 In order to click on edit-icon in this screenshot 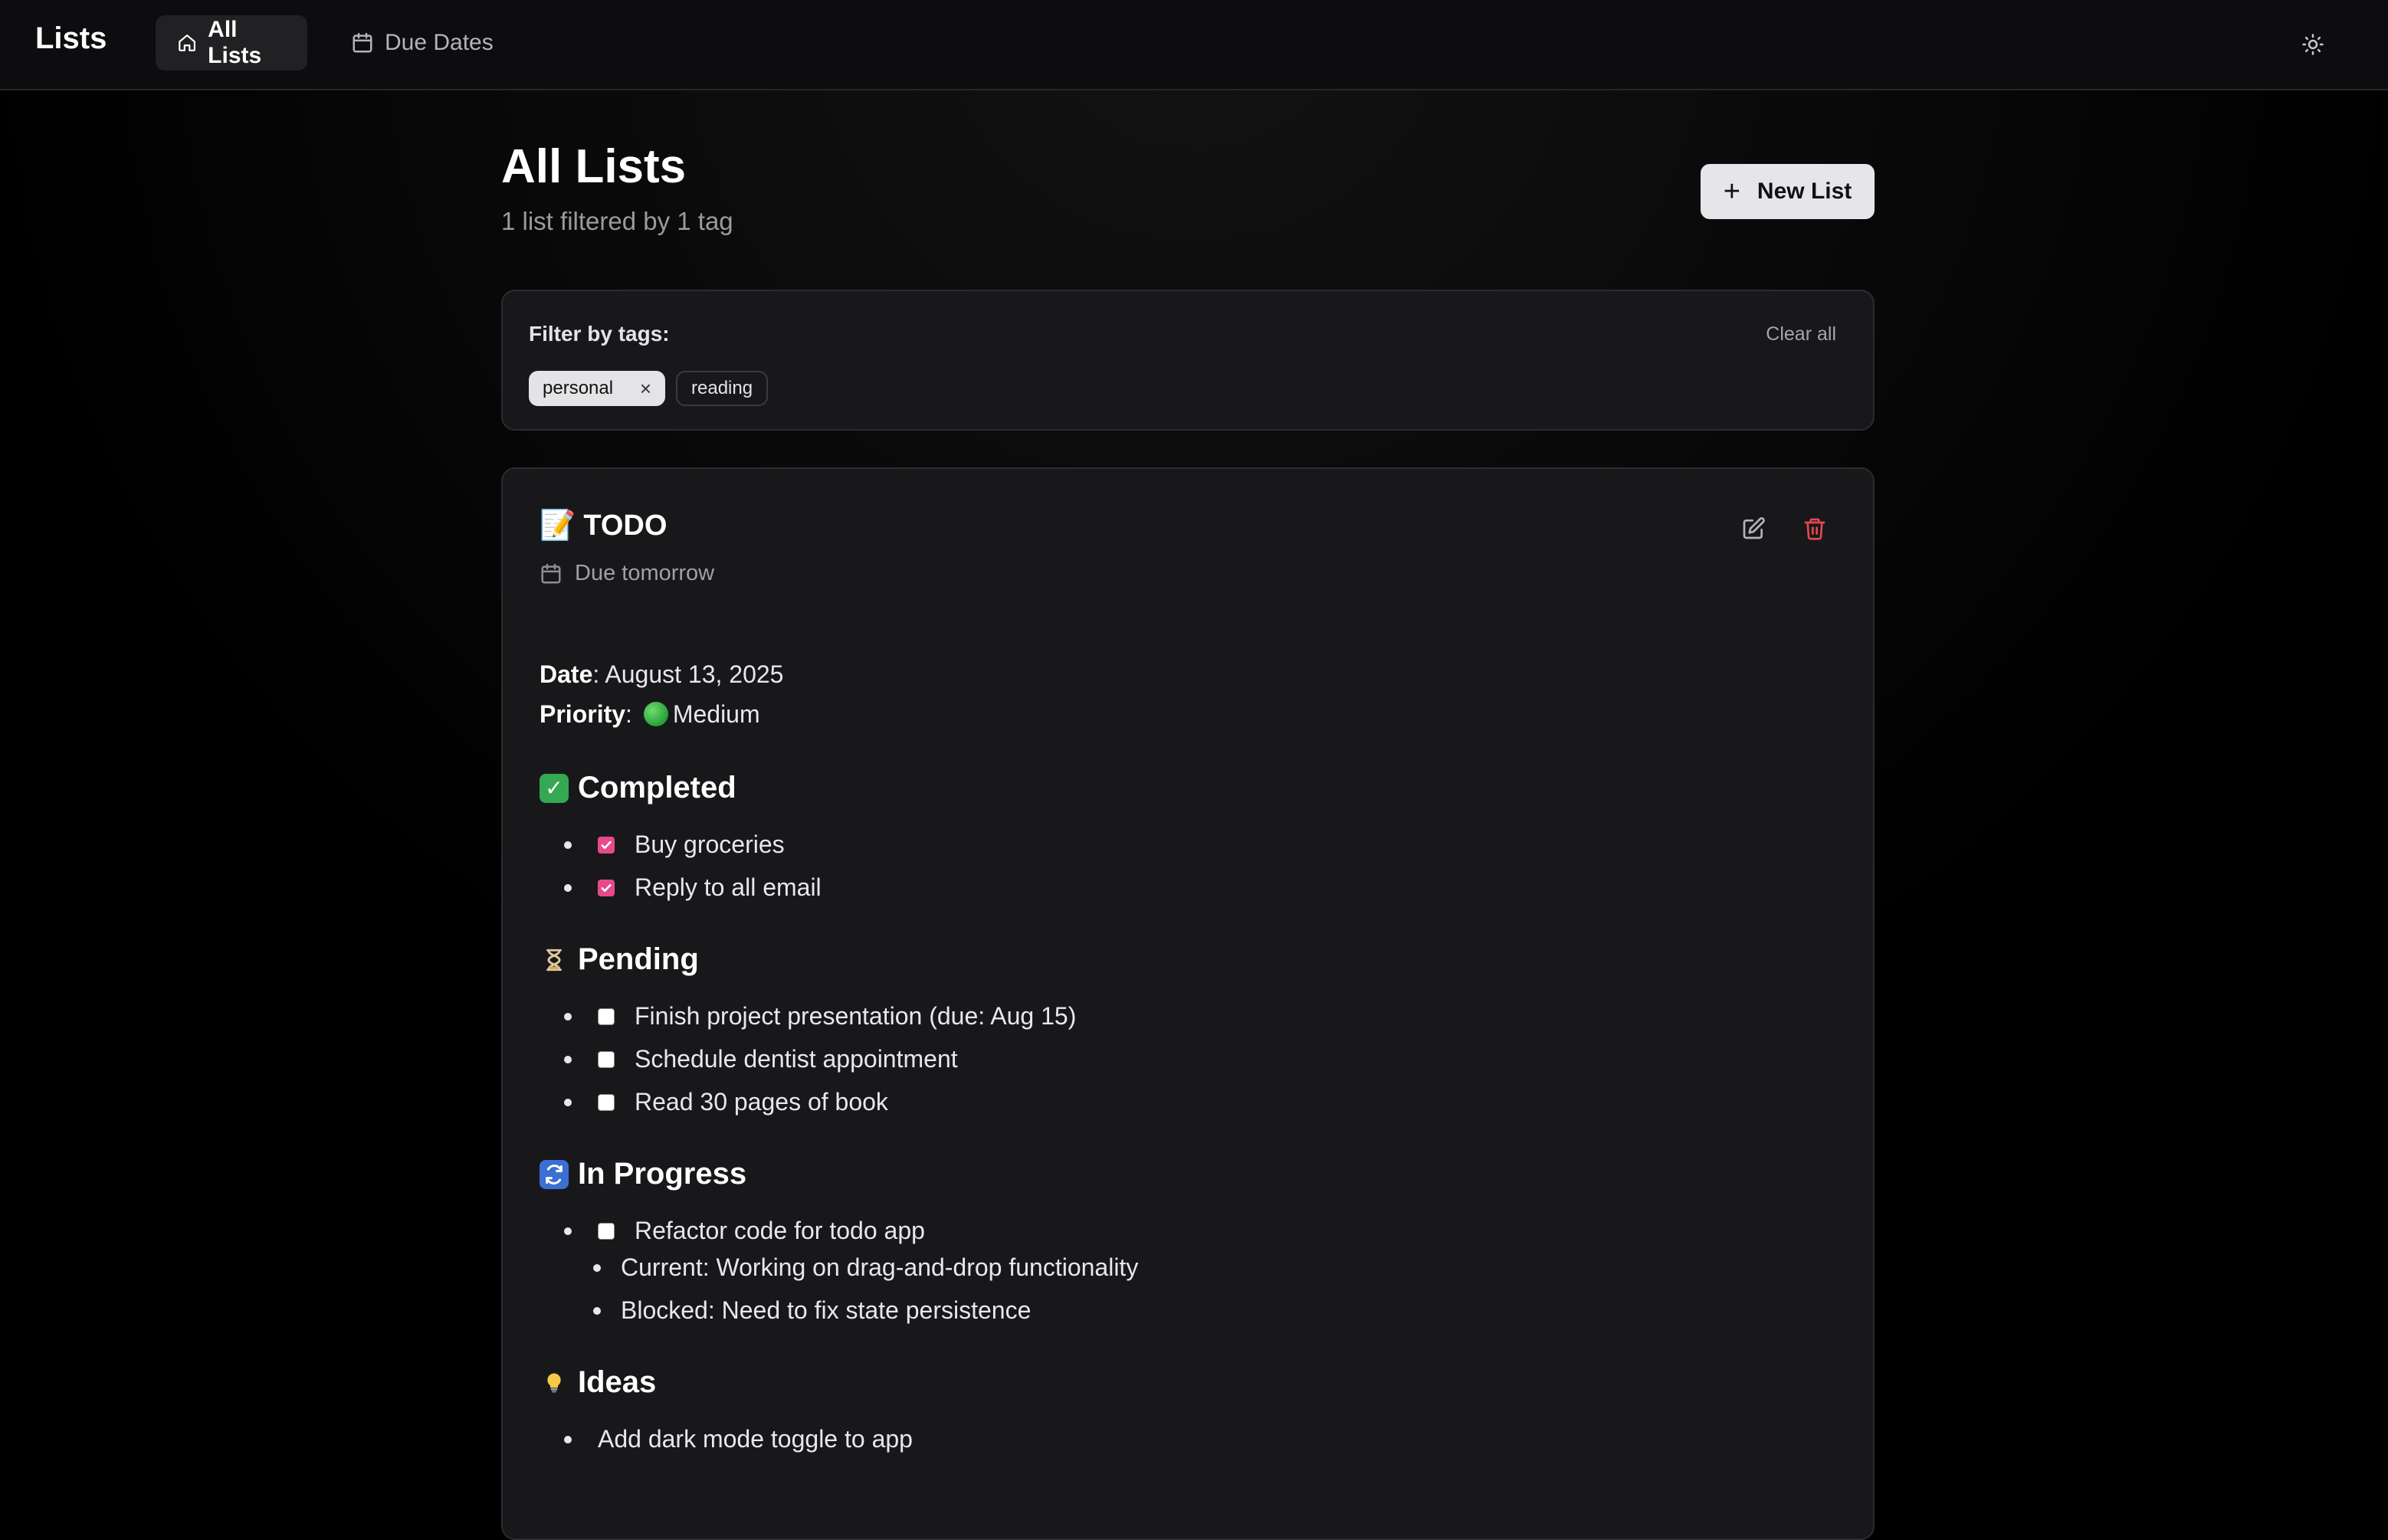, I will do `click(1754, 528)`.